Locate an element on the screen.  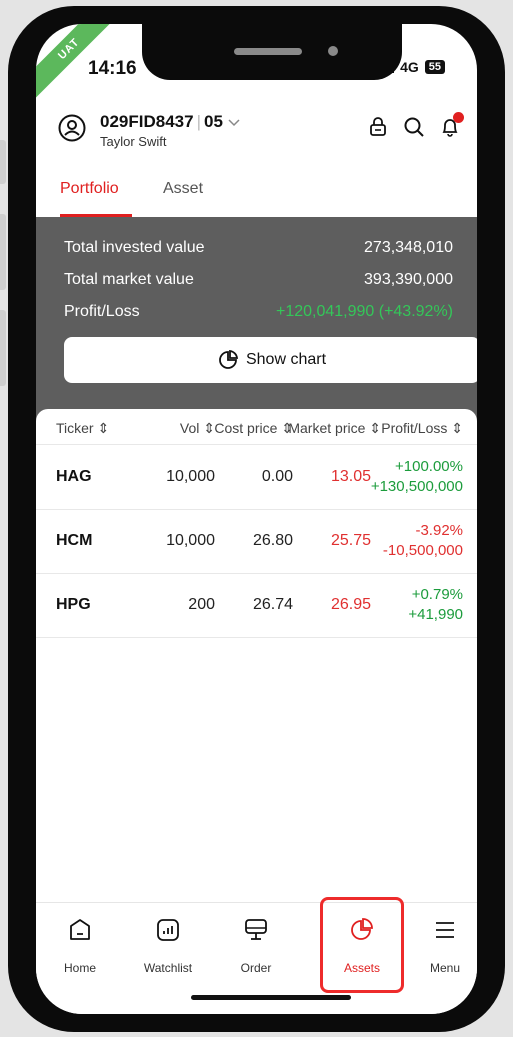
pl-percent: -3.92% is located at coordinates (439, 530).